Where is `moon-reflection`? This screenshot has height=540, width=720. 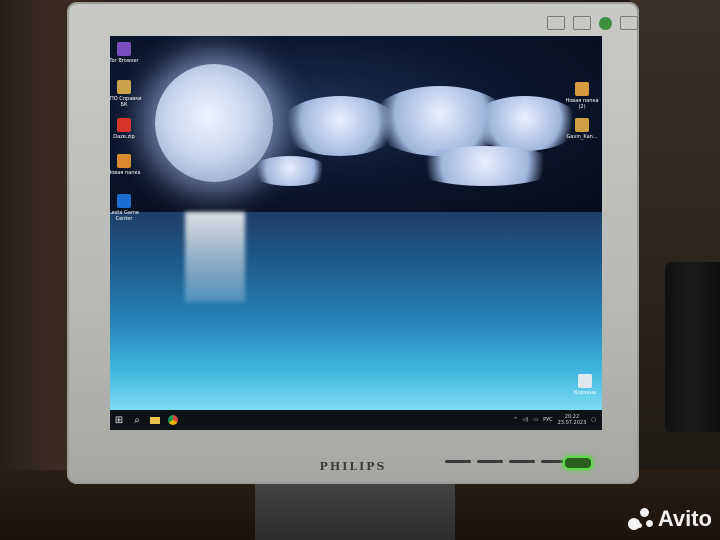
moon-reflection is located at coordinates (215, 257).